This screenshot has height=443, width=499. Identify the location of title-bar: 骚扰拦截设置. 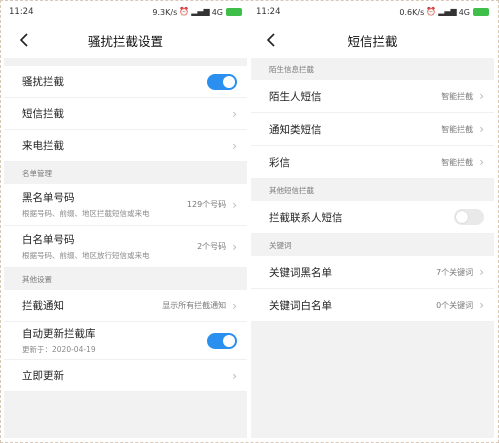
(125, 40).